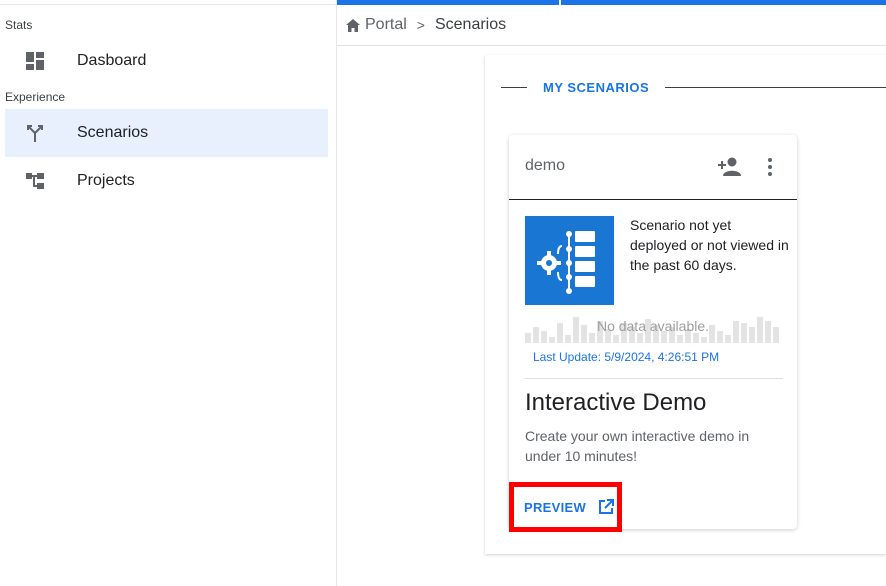  What do you see at coordinates (545, 165) in the screenshot?
I see `card-name: demo` at bounding box center [545, 165].